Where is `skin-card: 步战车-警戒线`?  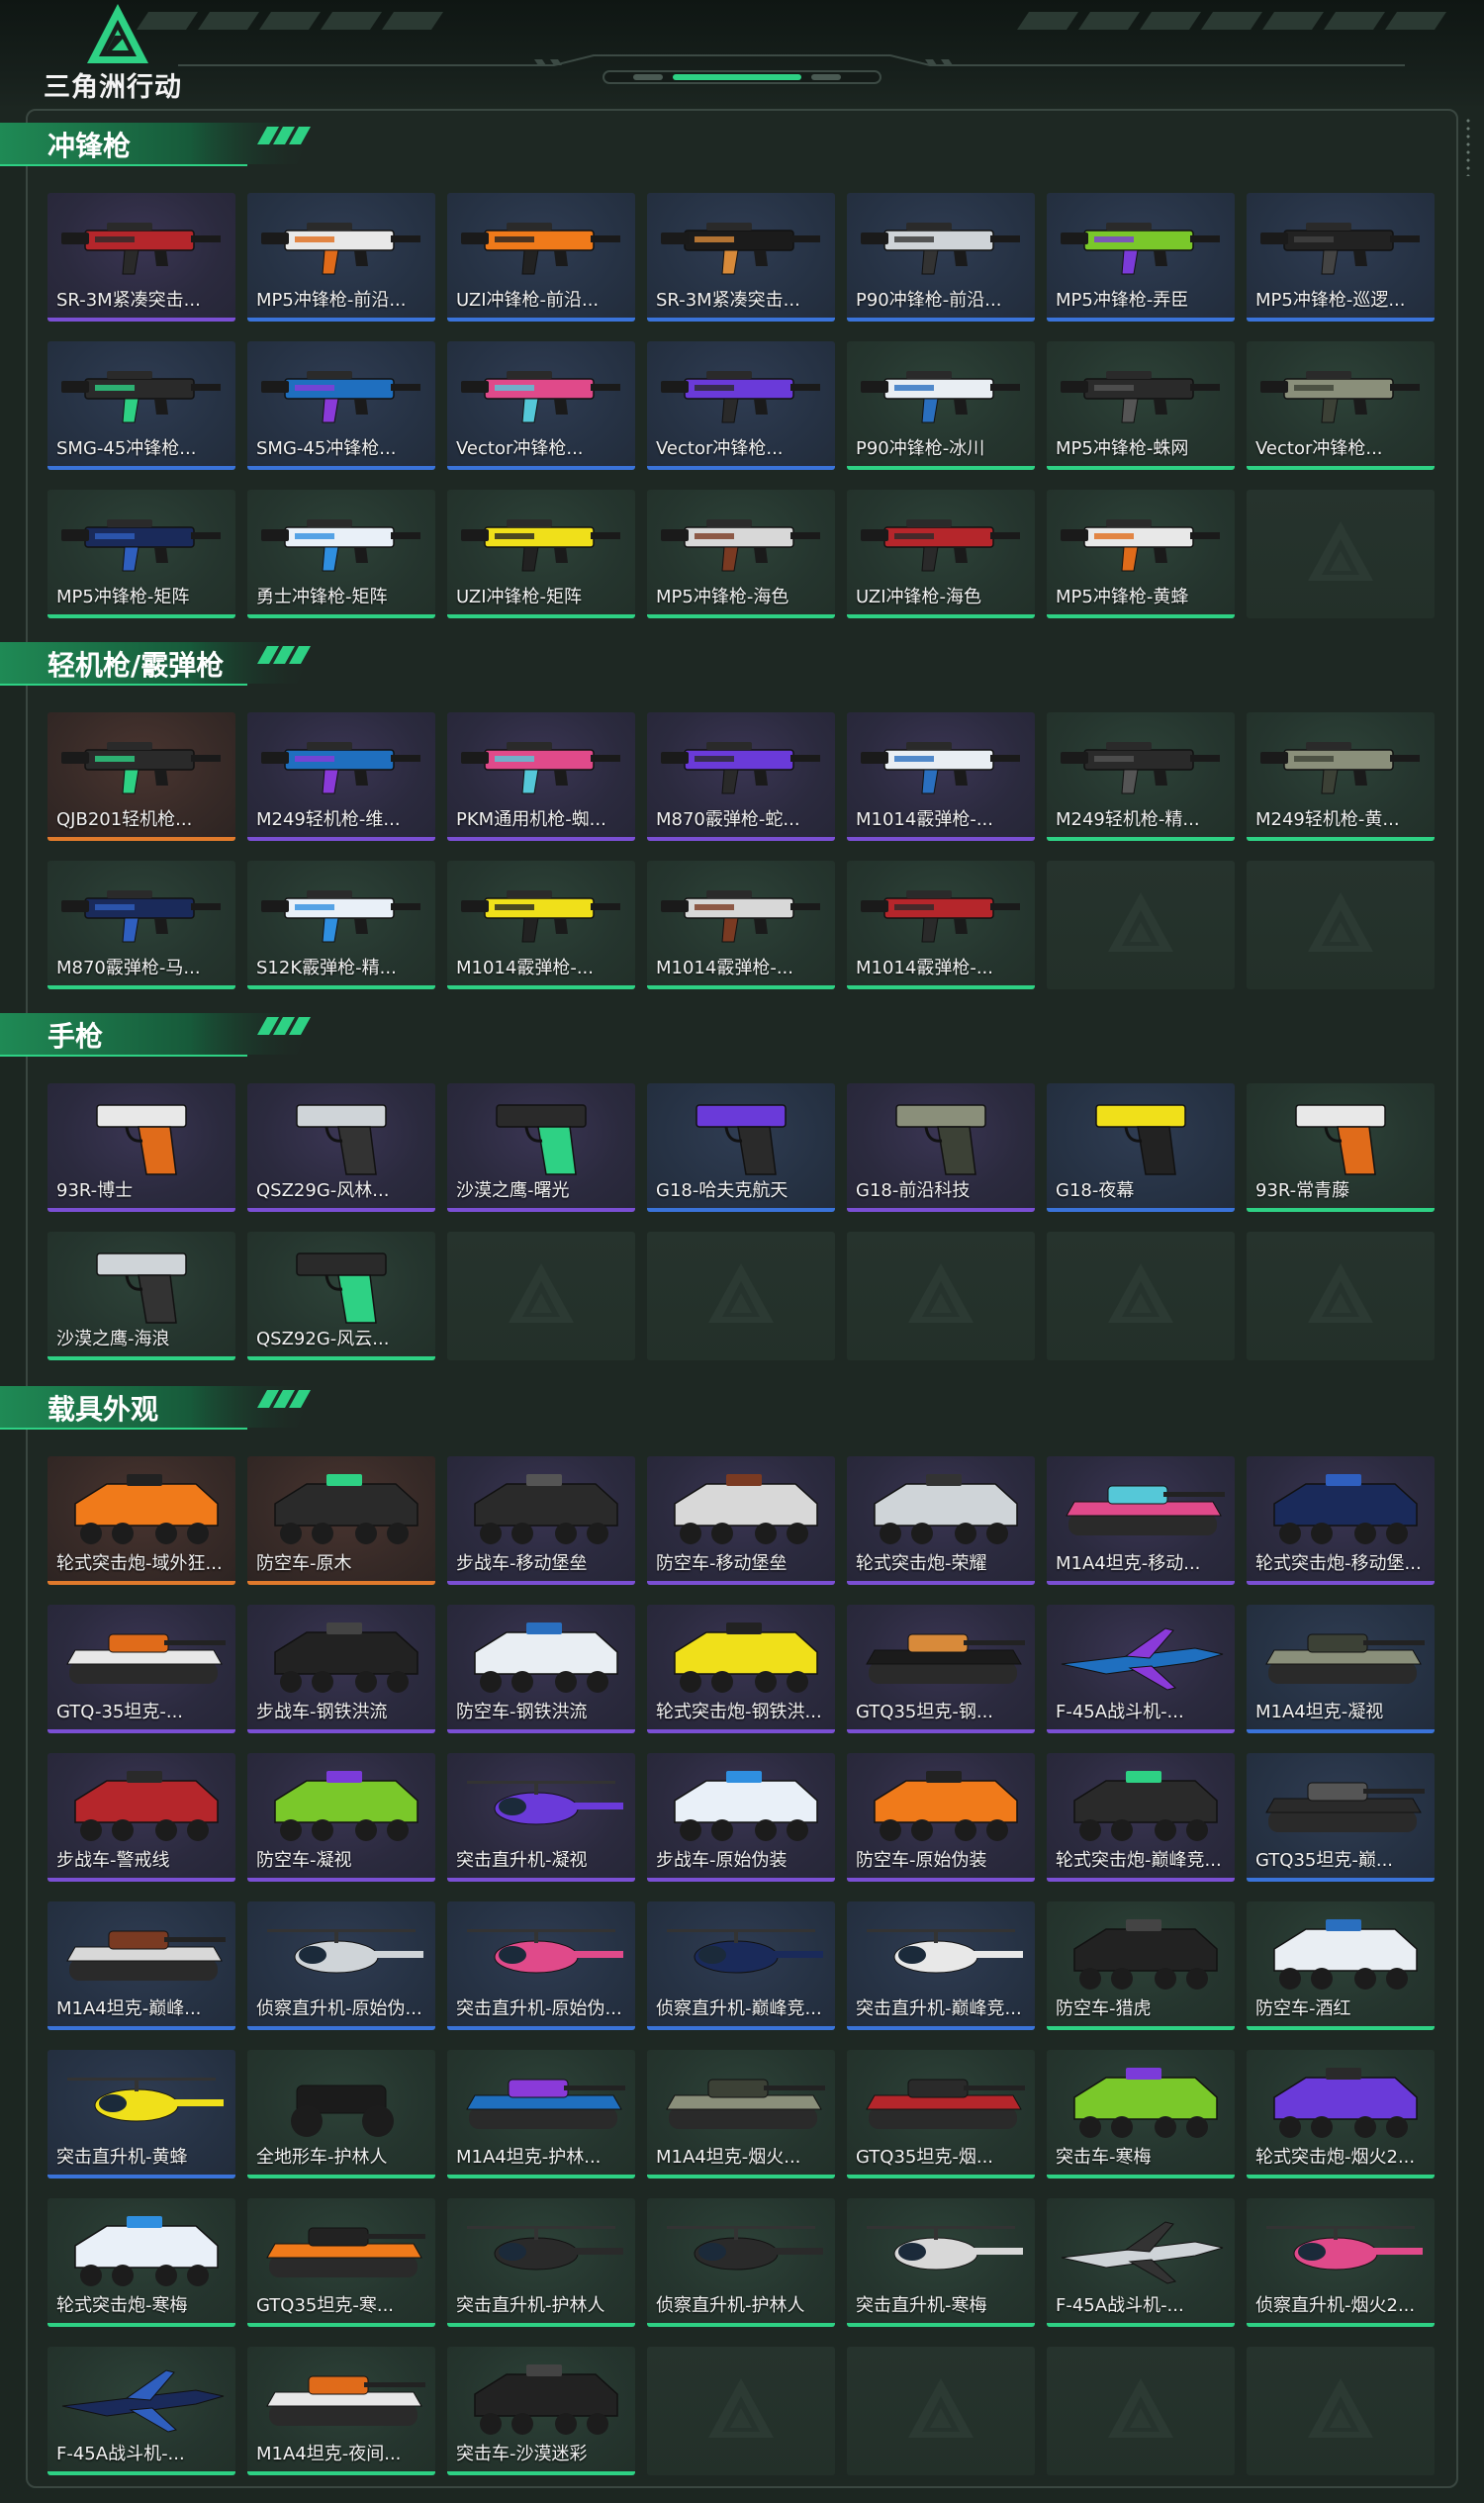 skin-card: 步战车-警戒线 is located at coordinates (141, 1817).